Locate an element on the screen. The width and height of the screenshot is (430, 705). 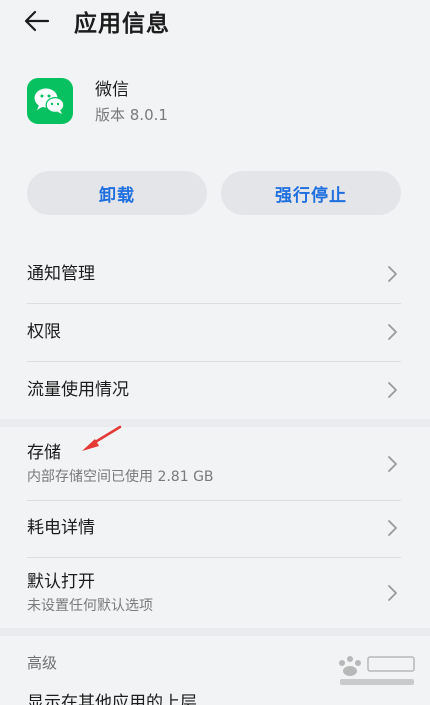
settings-item-default-open: 默认打开 未设置任何默认选项 is located at coordinates (214, 593).